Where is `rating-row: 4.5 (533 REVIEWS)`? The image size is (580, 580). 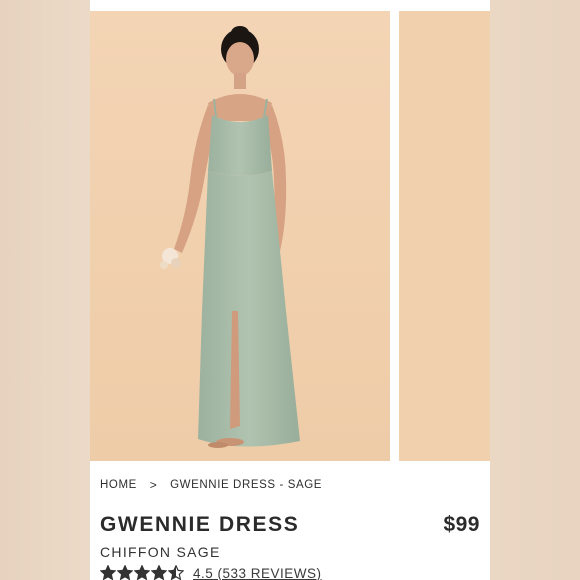 rating-row: 4.5 (533 REVIEWS) is located at coordinates (211, 571).